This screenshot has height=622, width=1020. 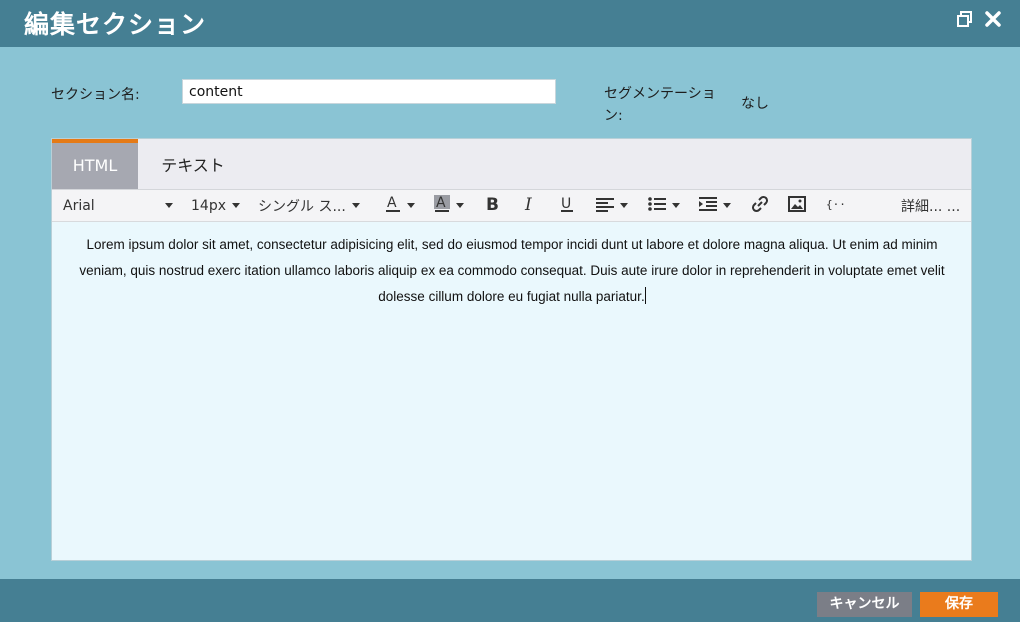 I want to click on dialog-titlebar: 編集セクション, so click(x=510, y=23).